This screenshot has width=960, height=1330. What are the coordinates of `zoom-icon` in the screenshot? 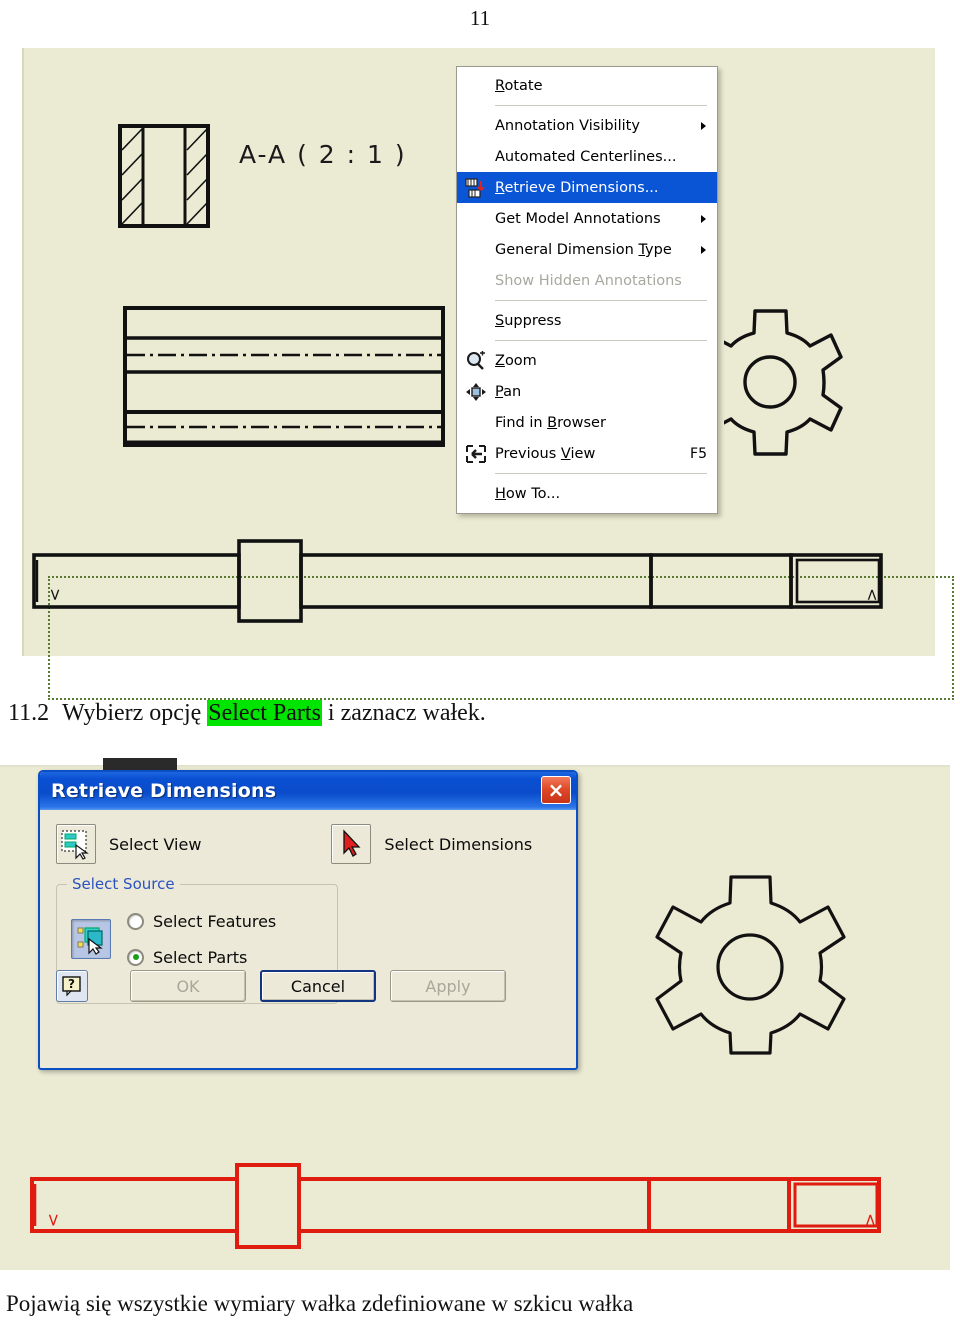 It's located at (476, 360).